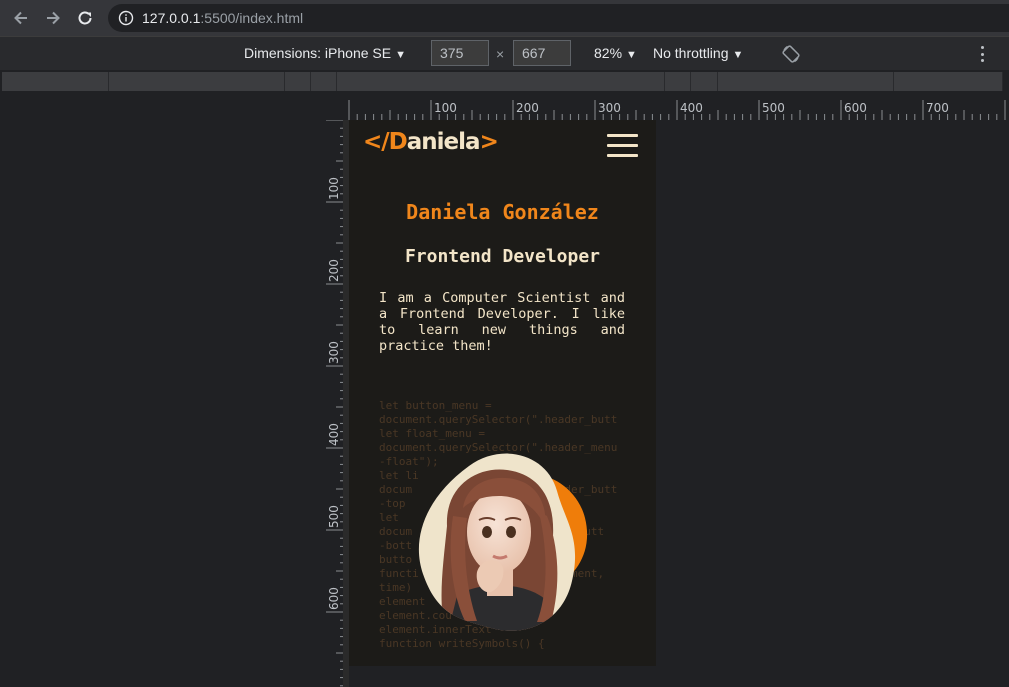 This screenshot has width=1009, height=687. Describe the element at coordinates (542, 53) in the screenshot. I see `height-input: 667` at that location.